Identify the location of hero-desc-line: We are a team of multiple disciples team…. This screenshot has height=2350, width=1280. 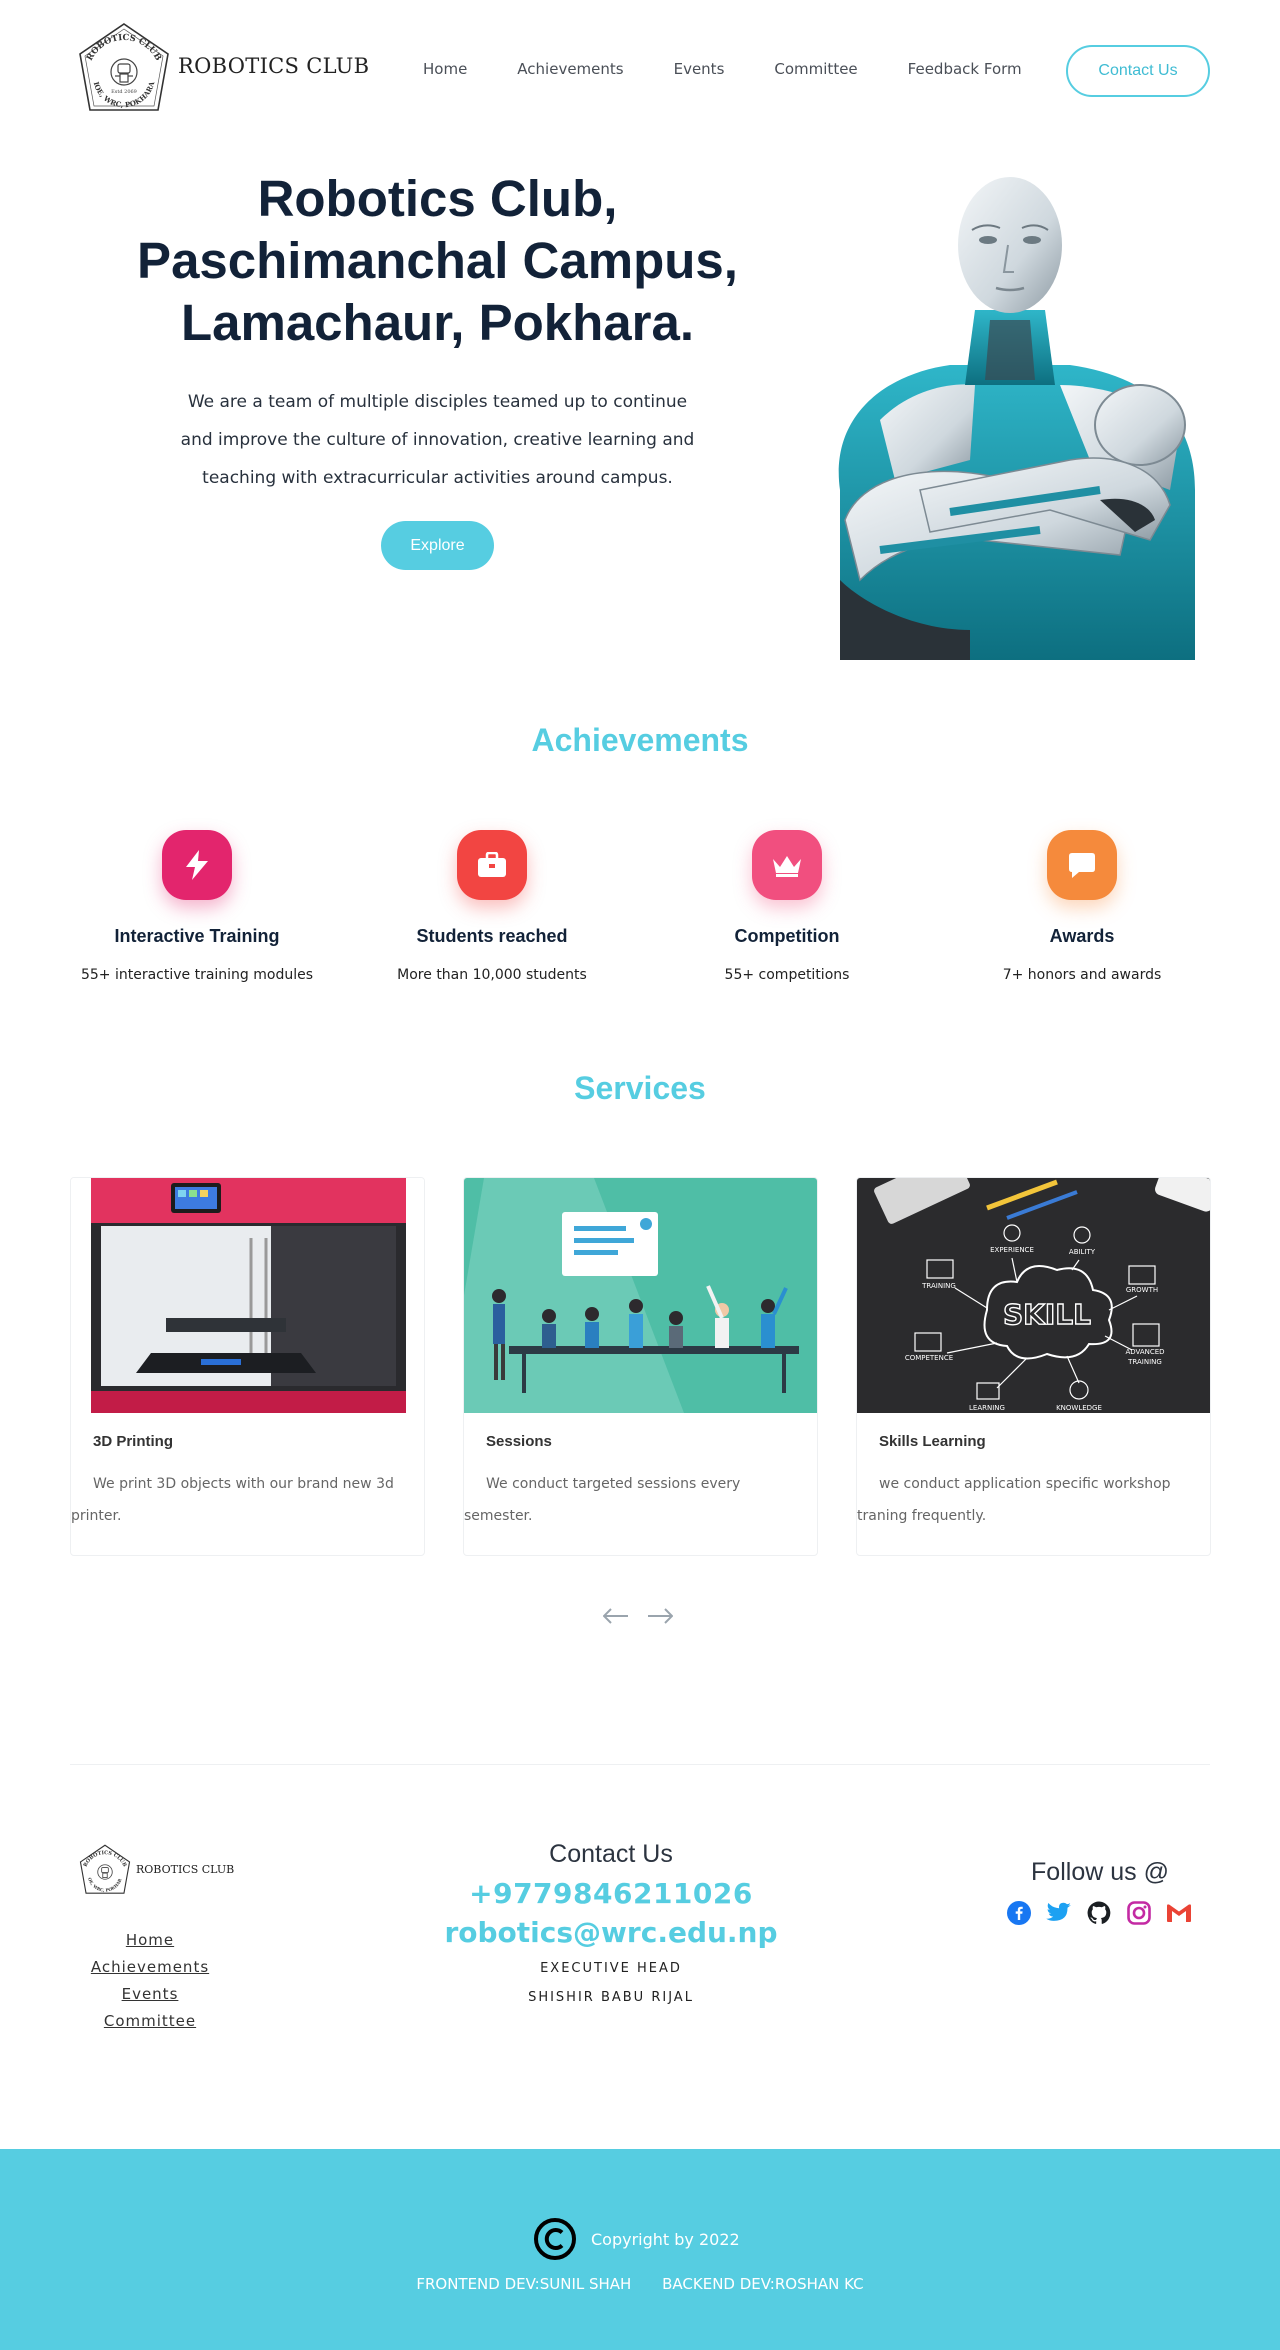
(437, 402).